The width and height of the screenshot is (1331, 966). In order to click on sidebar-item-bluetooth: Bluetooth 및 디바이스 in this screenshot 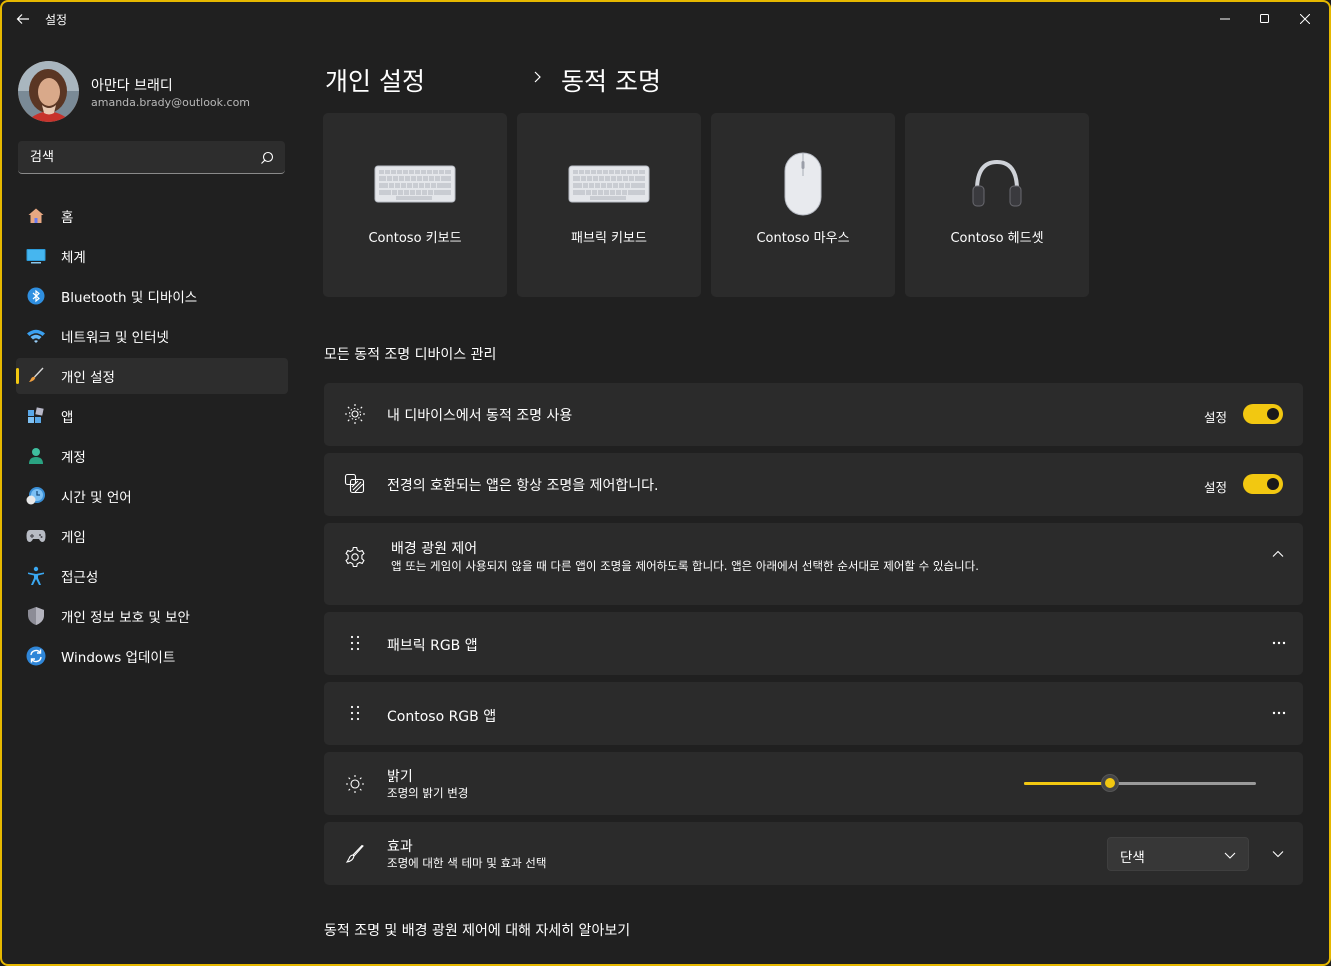, I will do `click(152, 296)`.